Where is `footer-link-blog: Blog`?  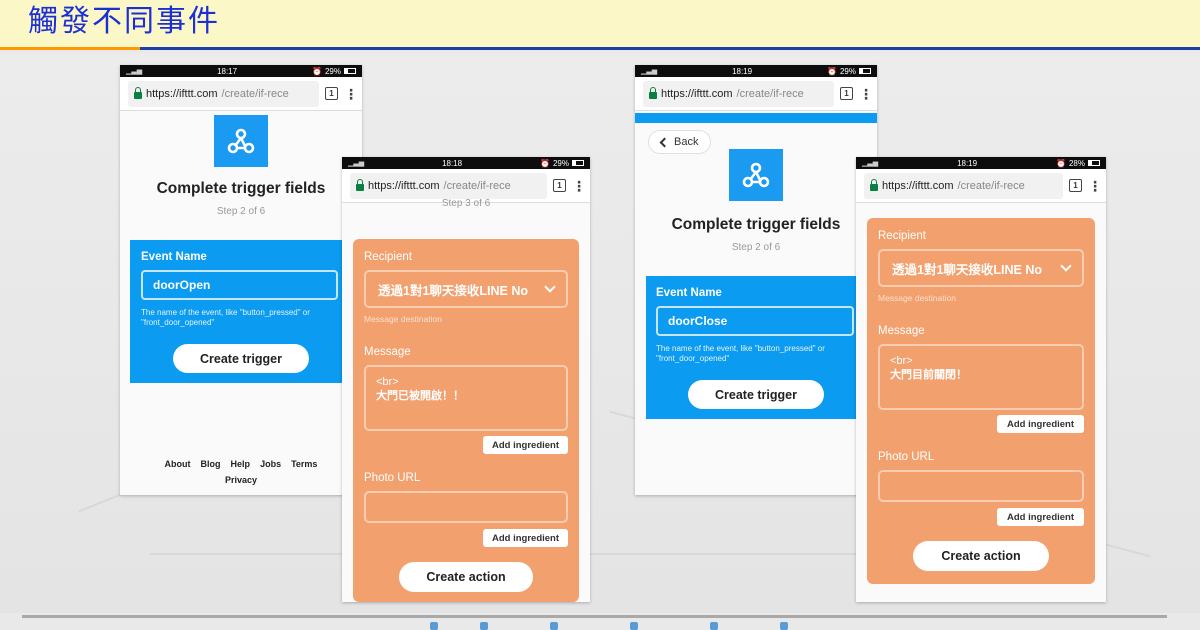
footer-link-blog: Blog is located at coordinates (211, 464).